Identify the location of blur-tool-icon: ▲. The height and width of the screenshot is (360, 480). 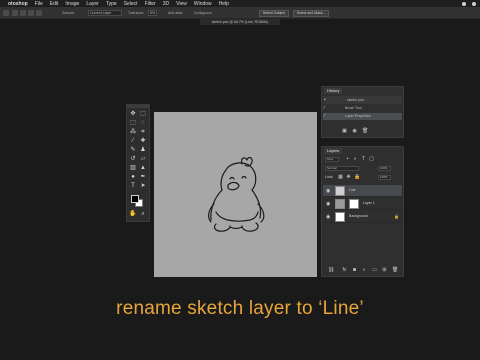
(143, 168).